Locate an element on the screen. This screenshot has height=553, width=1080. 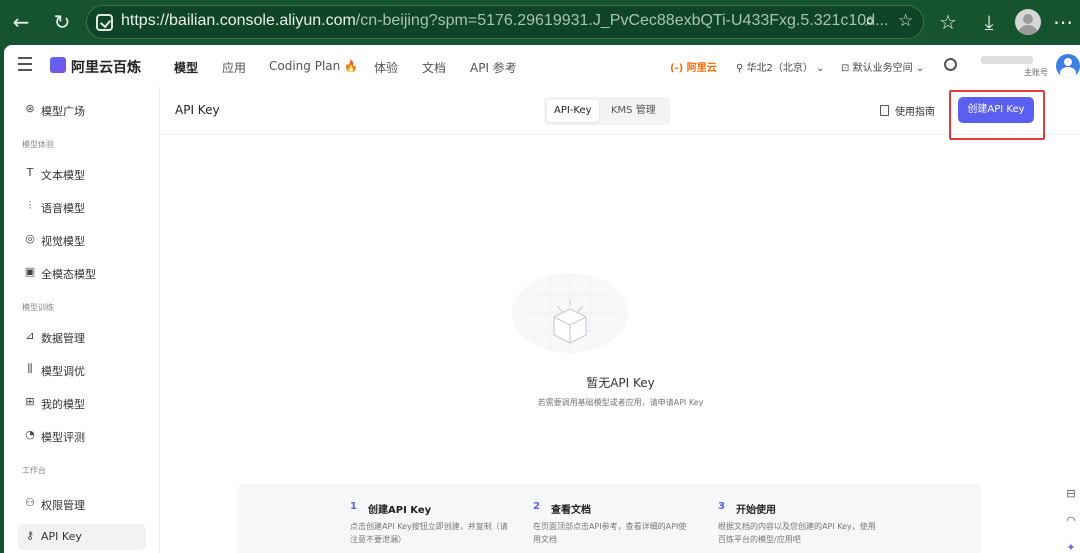
step-number: 1 is located at coordinates (353, 506).